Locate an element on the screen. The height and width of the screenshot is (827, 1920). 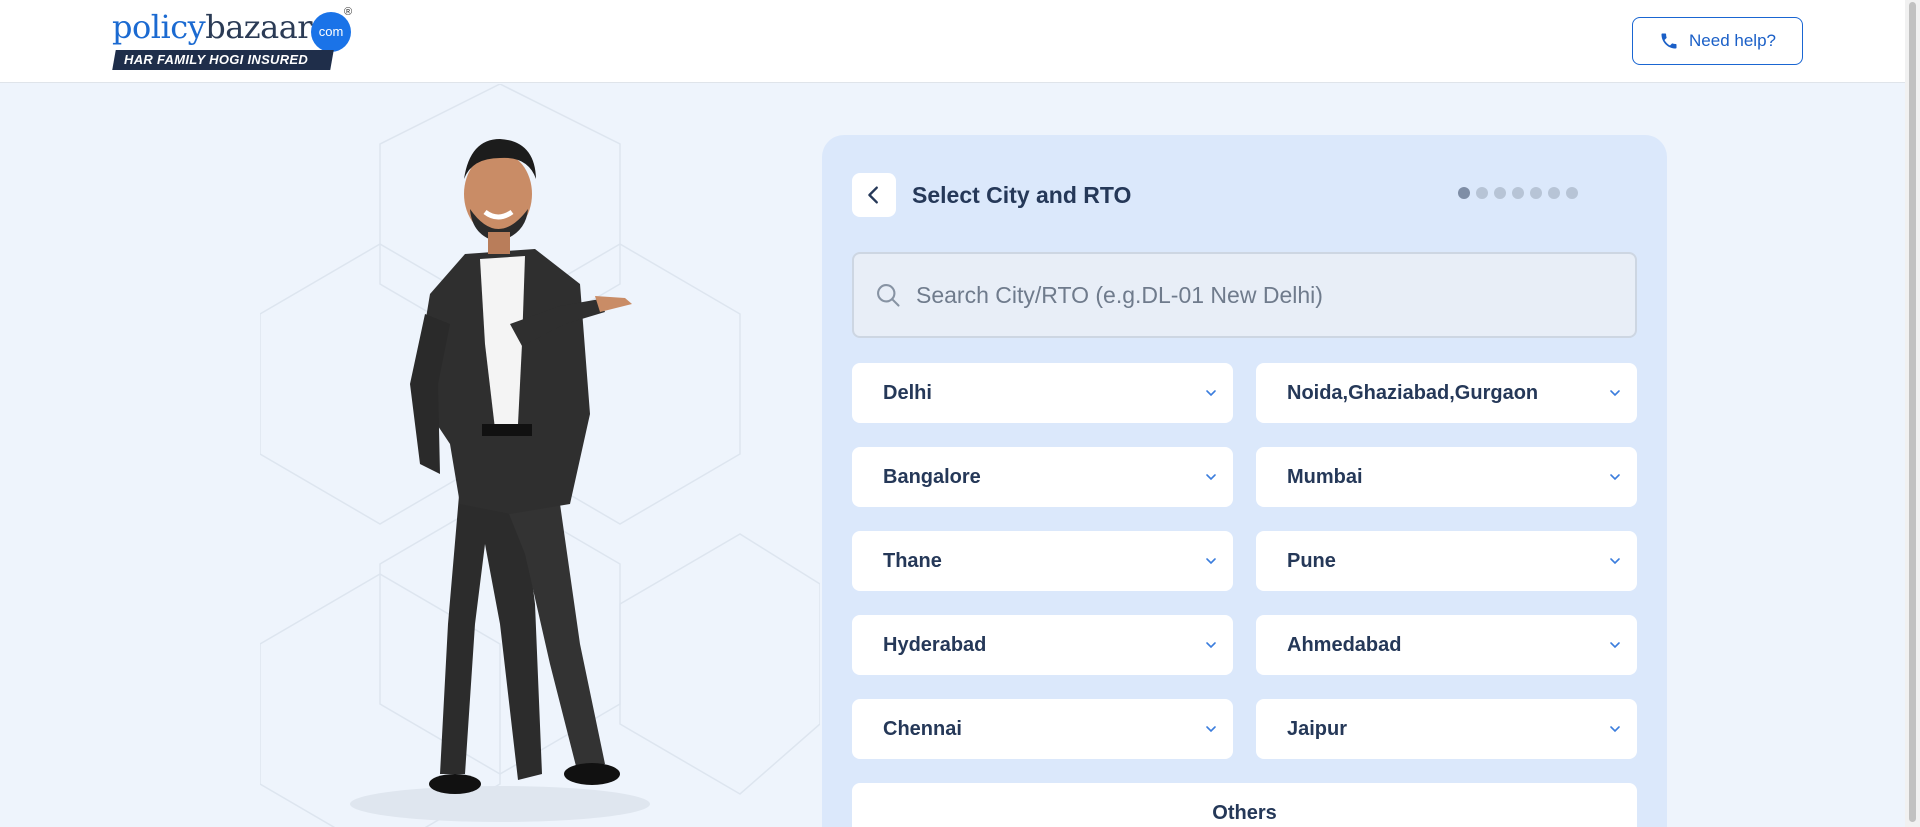
need-help-button: Need help? is located at coordinates (1717, 41).